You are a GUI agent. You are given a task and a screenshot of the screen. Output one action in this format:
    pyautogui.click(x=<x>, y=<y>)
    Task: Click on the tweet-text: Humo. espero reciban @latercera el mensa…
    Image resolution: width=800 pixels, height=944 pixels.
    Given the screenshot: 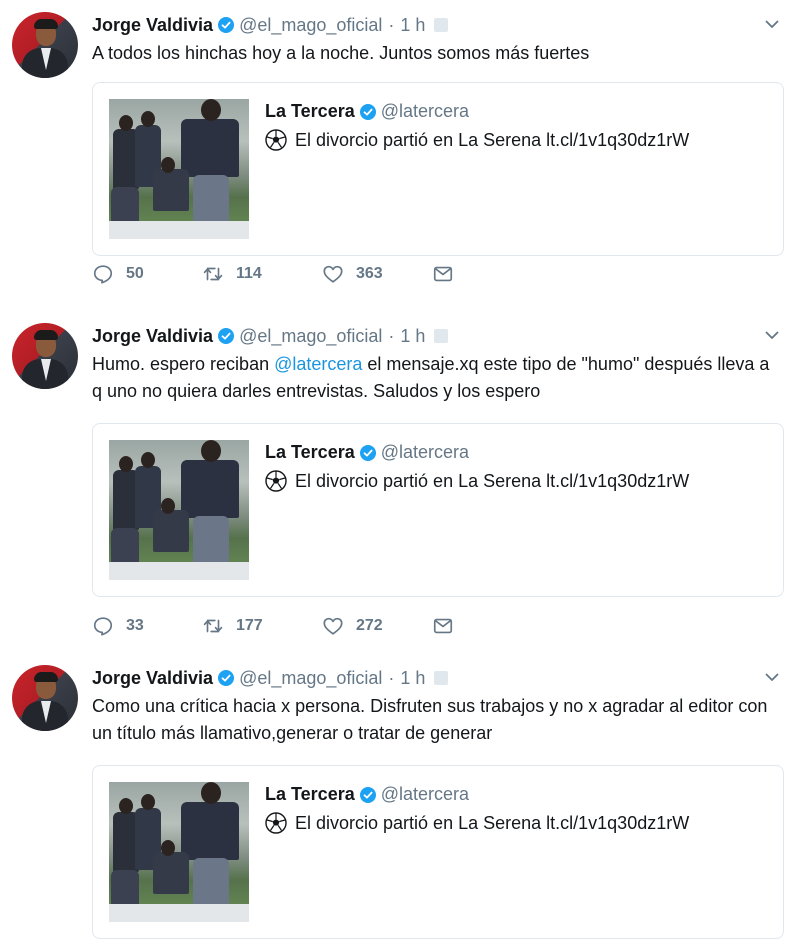 What is the action you would take?
    pyautogui.click(x=432, y=378)
    